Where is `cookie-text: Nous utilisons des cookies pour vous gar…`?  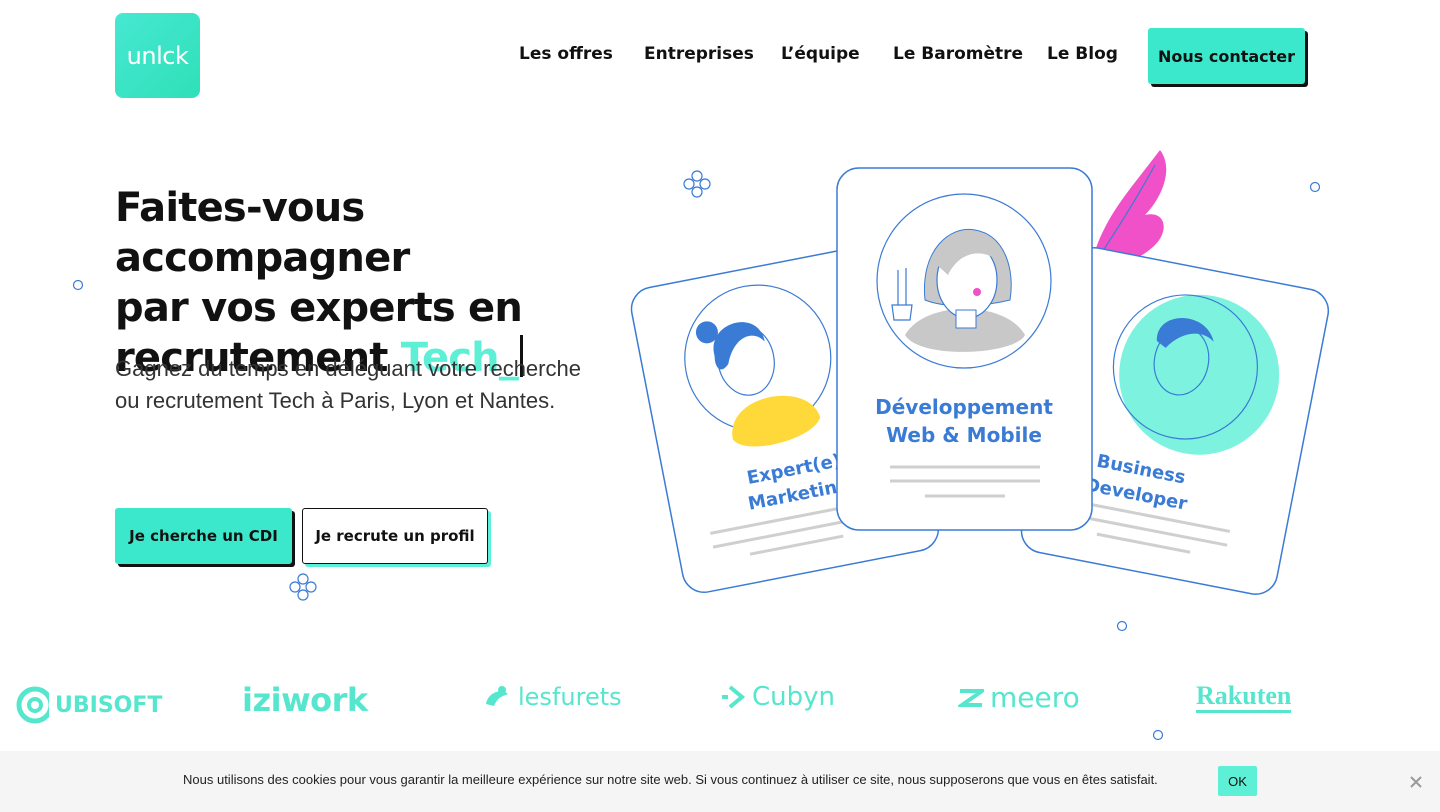 cookie-text: Nous utilisons des cookies pour vous gar… is located at coordinates (670, 779).